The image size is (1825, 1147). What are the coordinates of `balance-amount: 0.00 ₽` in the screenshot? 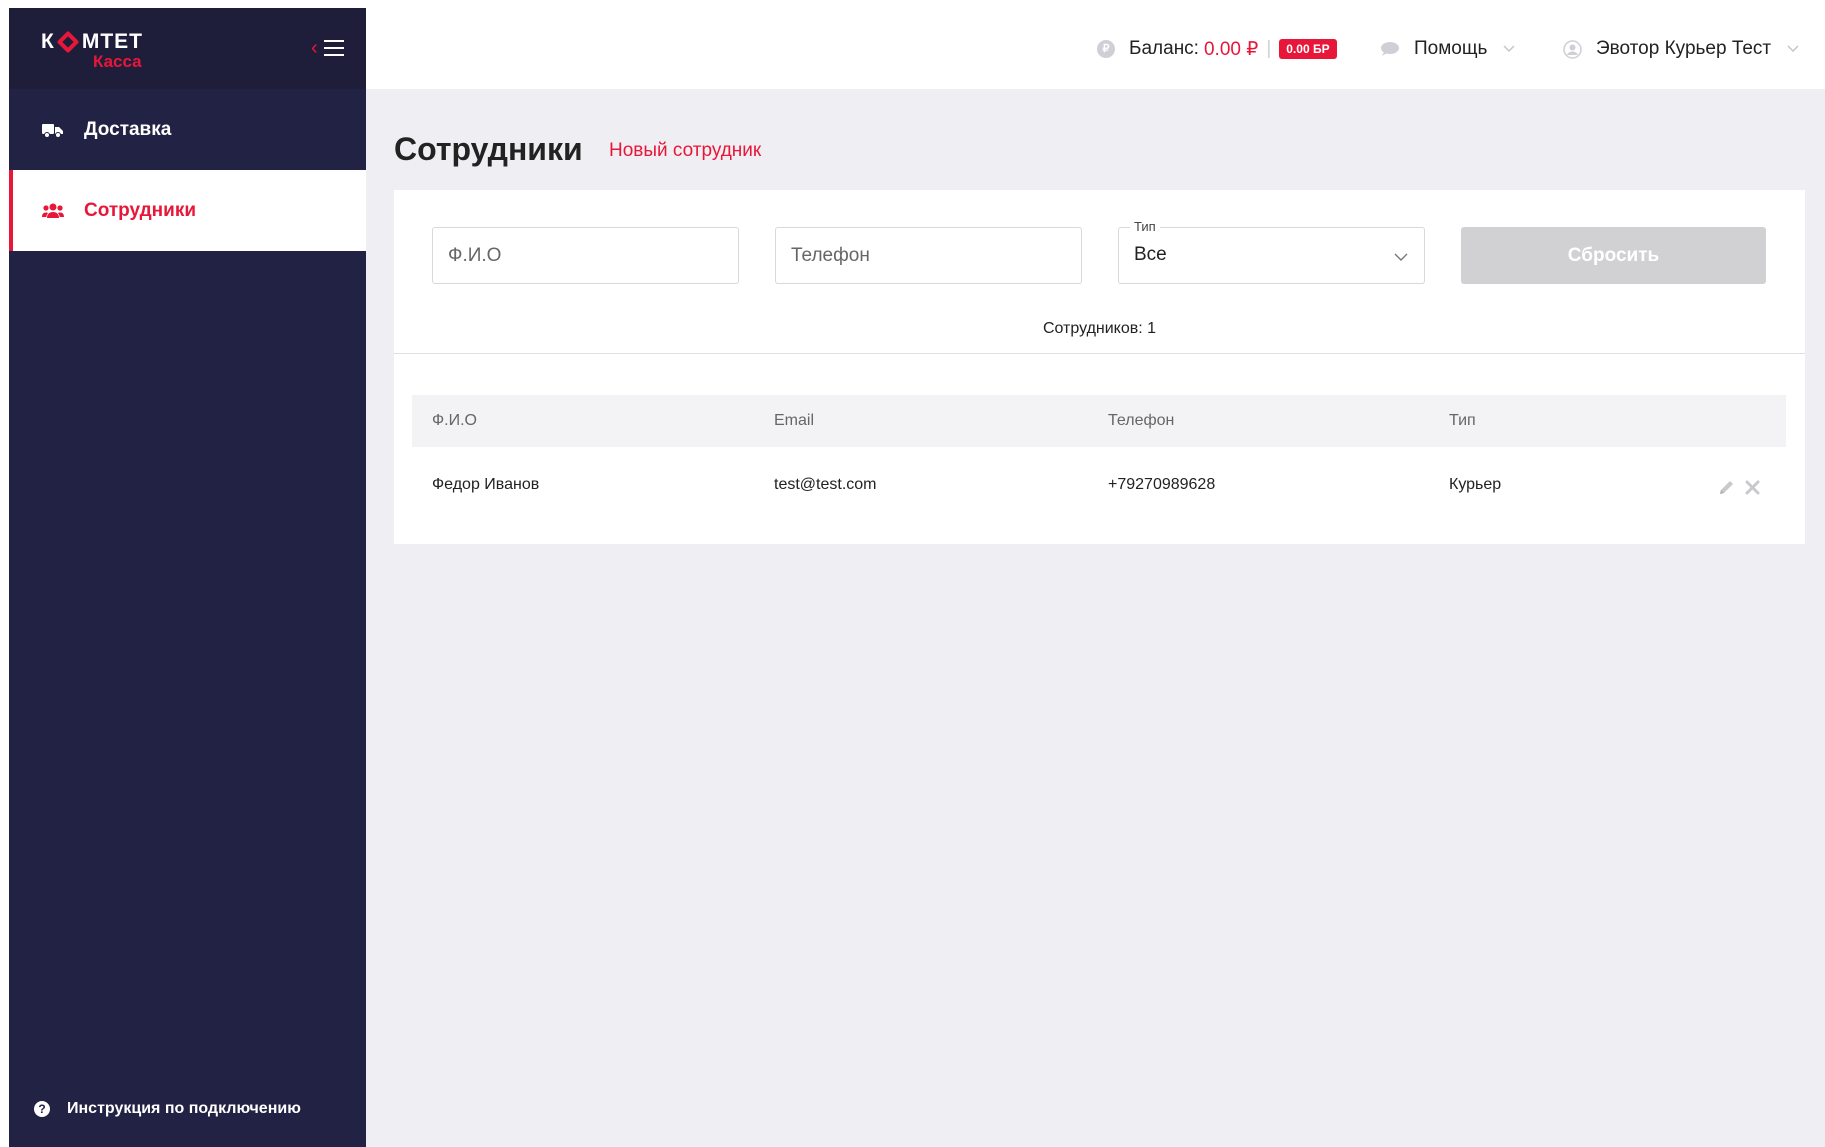 It's located at (1231, 49).